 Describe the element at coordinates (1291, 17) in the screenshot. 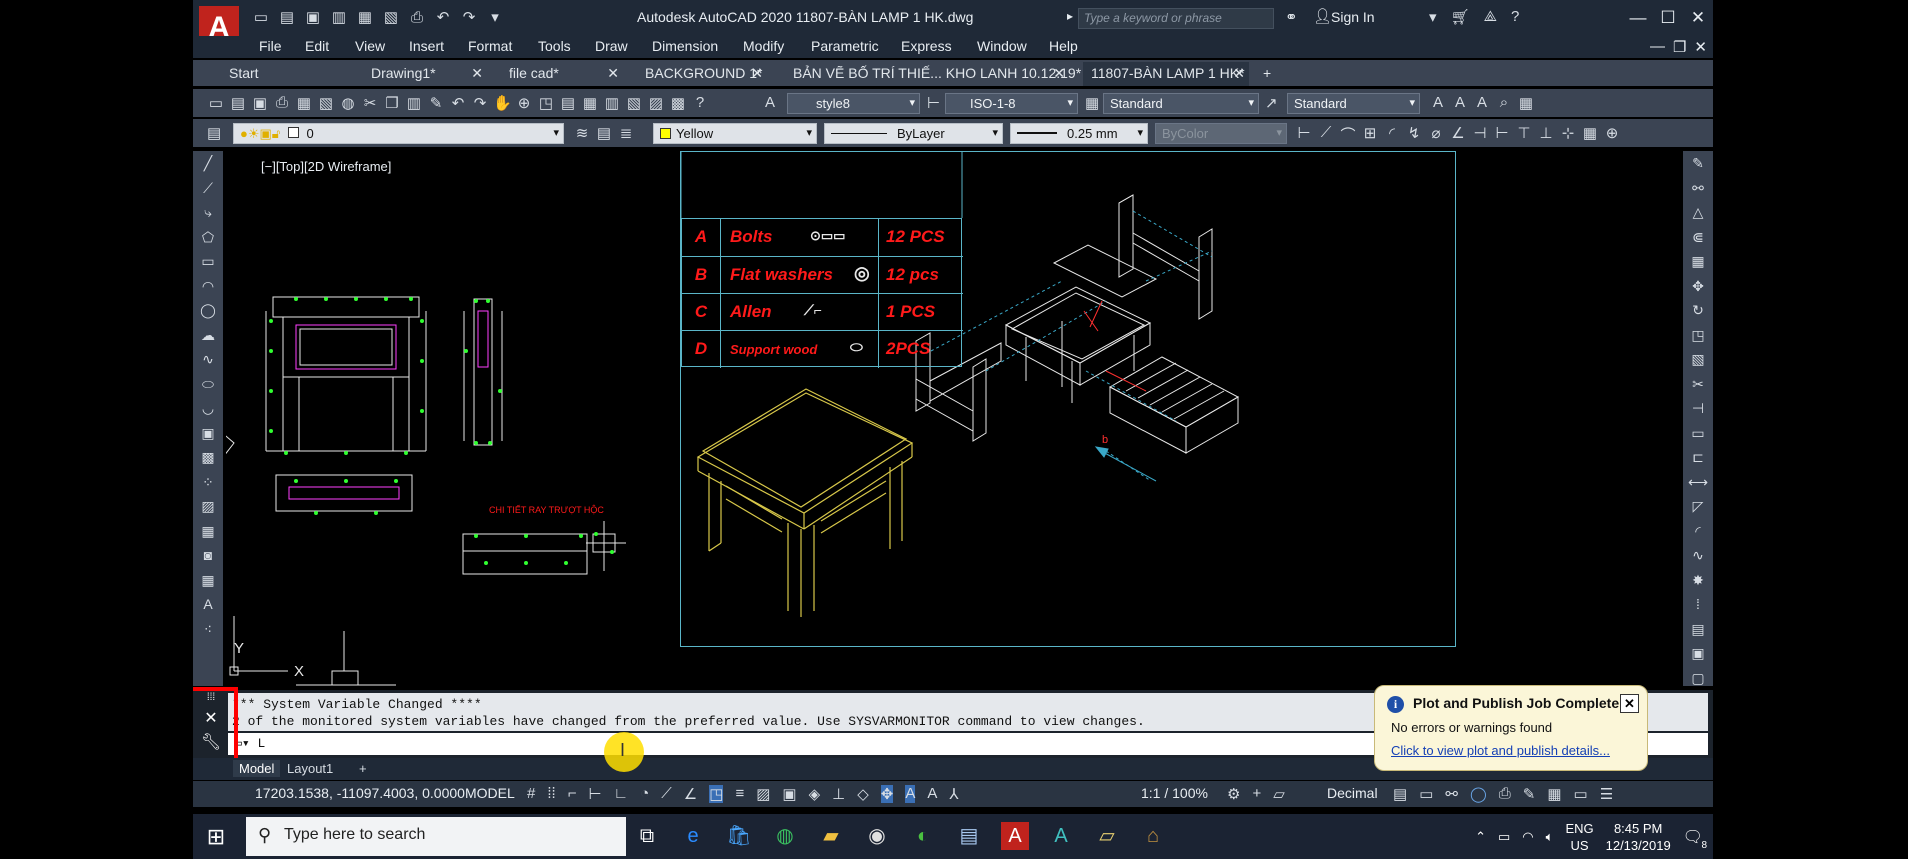

I see `binoculars-icon: ⚭` at that location.